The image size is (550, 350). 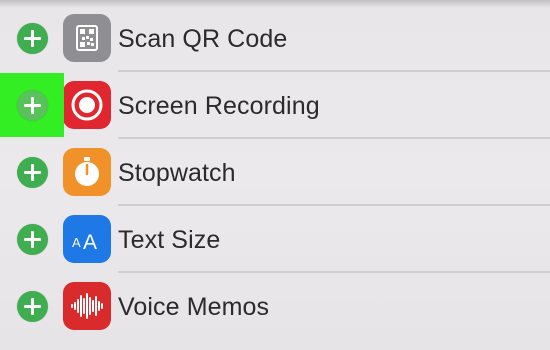 I want to click on text-size-glyph-large: A, so click(x=90, y=242).